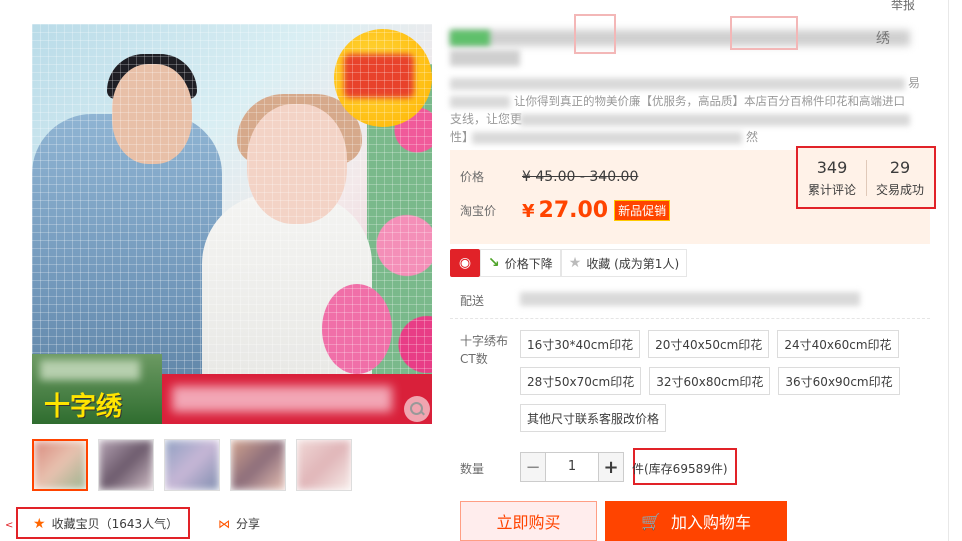 The width and height of the screenshot is (962, 541). I want to click on current-price: ¥ 27.00, so click(565, 210).